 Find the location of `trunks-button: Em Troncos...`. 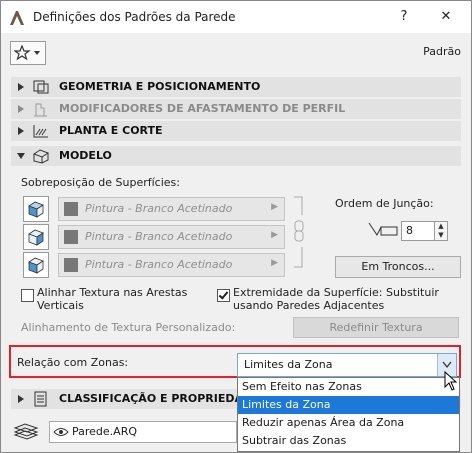

trunks-button: Em Troncos... is located at coordinates (398, 267).